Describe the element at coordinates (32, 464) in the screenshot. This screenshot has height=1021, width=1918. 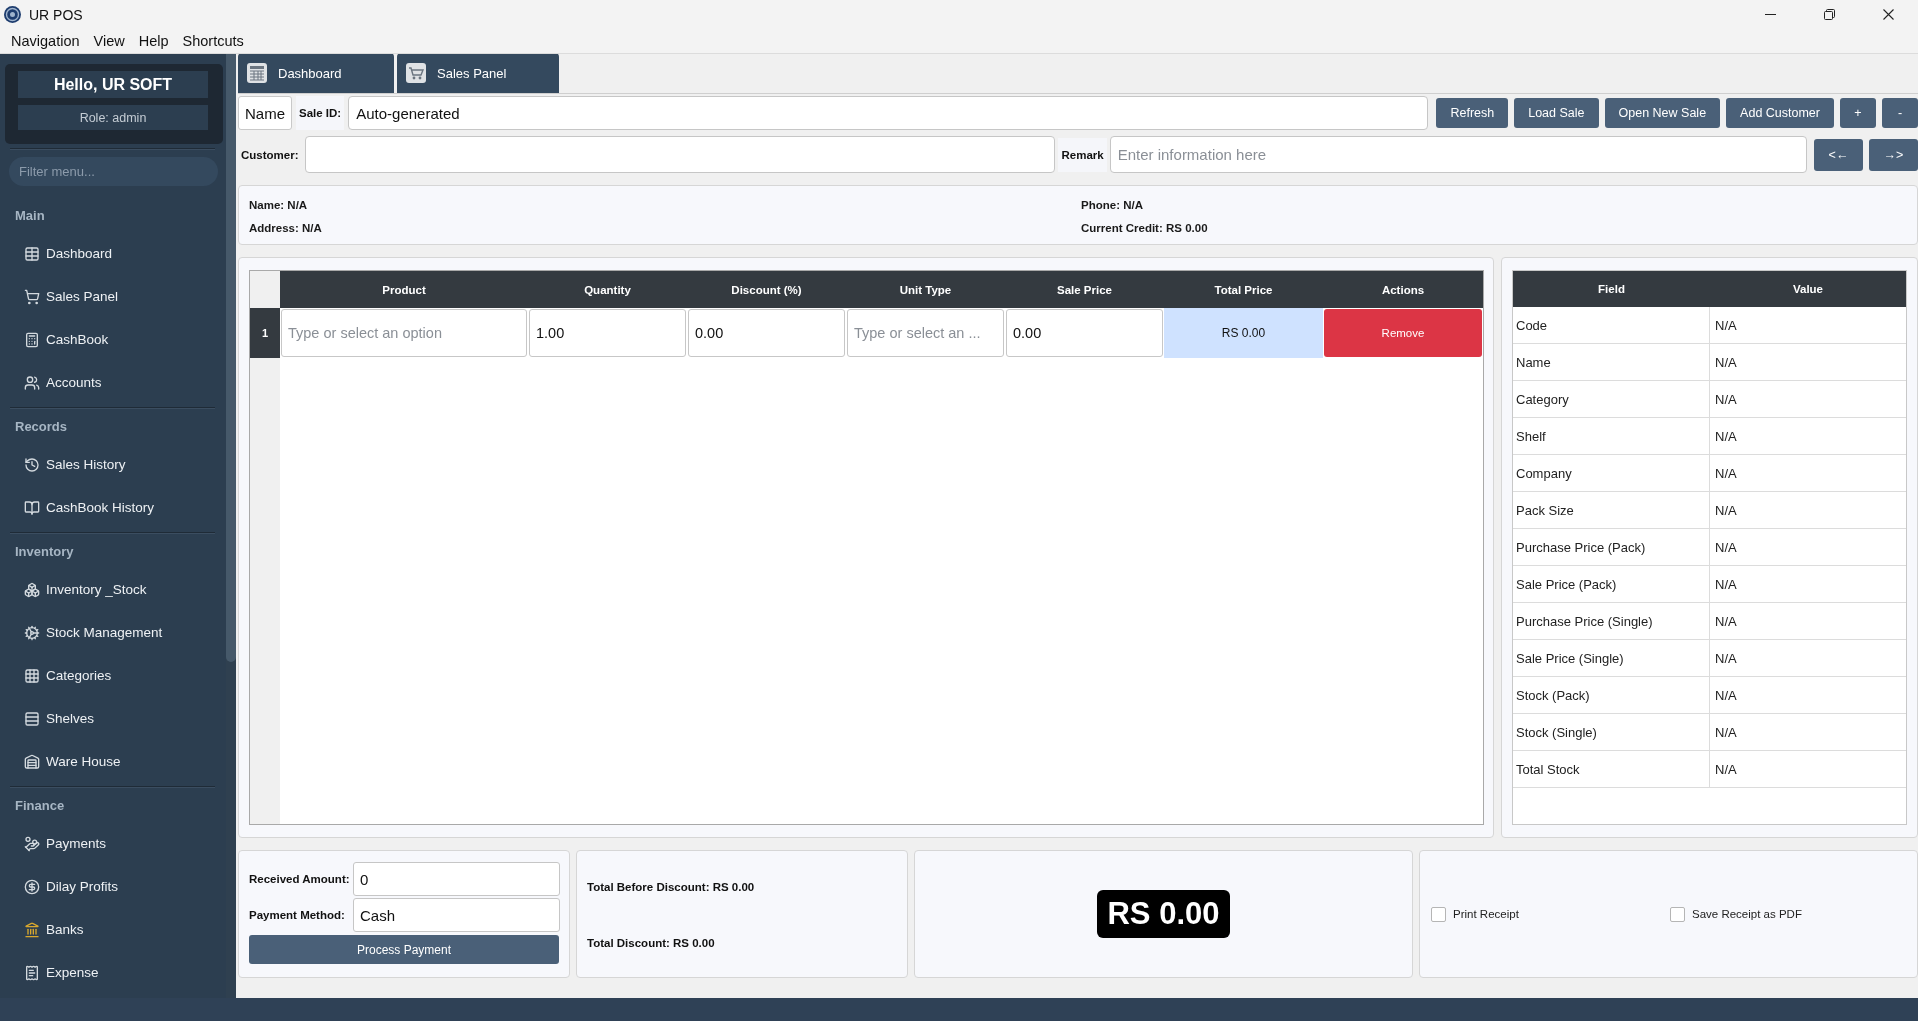
I see `history-icon` at that location.